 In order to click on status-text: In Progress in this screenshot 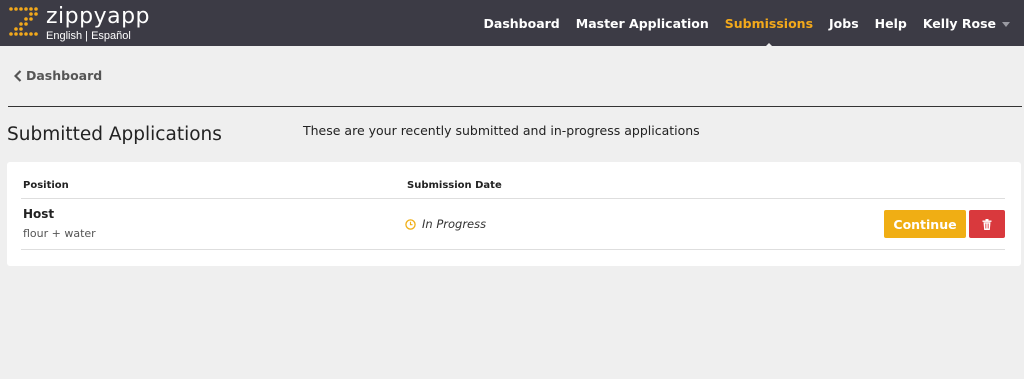, I will do `click(454, 224)`.